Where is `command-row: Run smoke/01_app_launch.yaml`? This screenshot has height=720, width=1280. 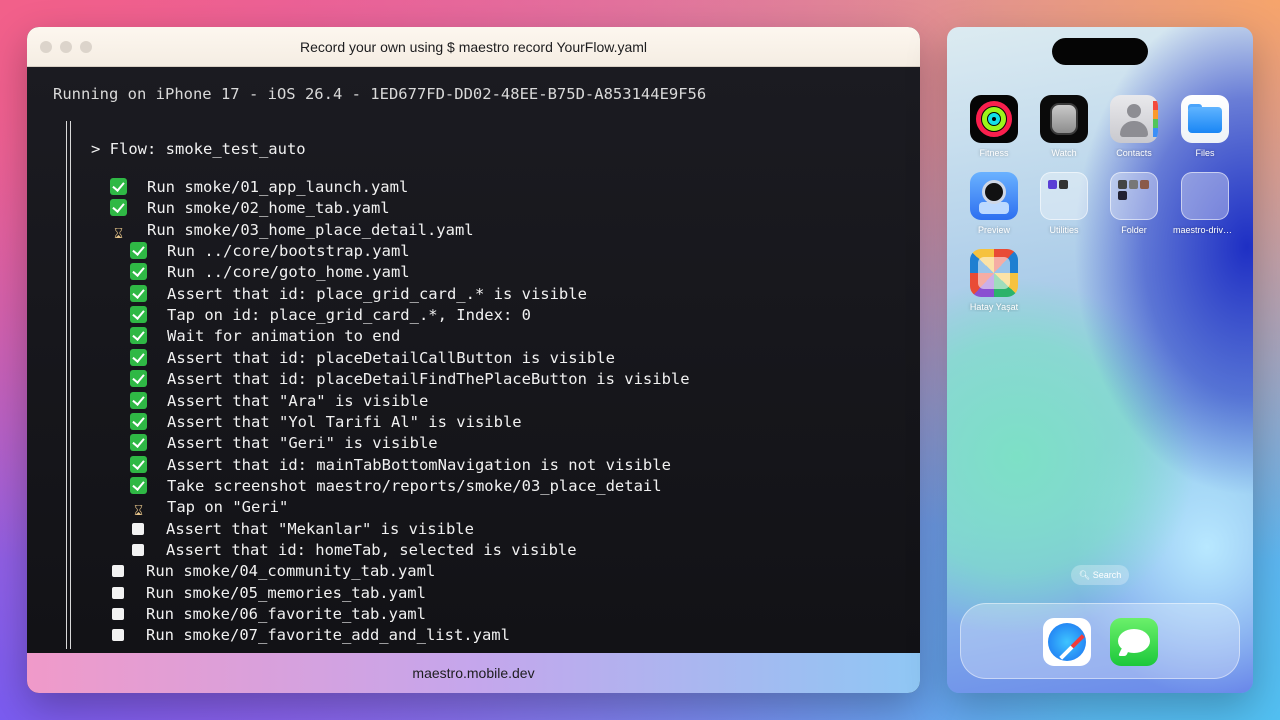 command-row: Run smoke/01_app_launch.yaml is located at coordinates (259, 187).